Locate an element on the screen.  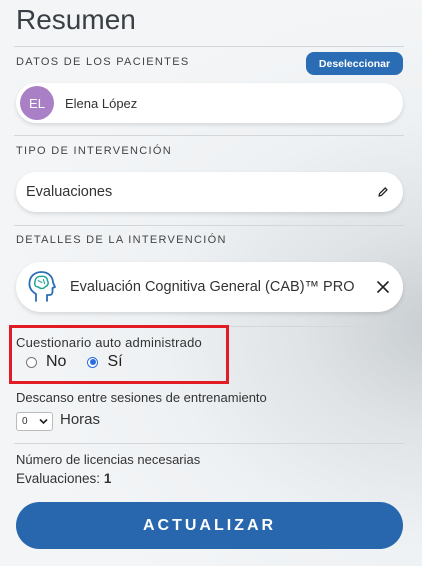
selected-patient-chip: EL Elena López is located at coordinates (209, 103).